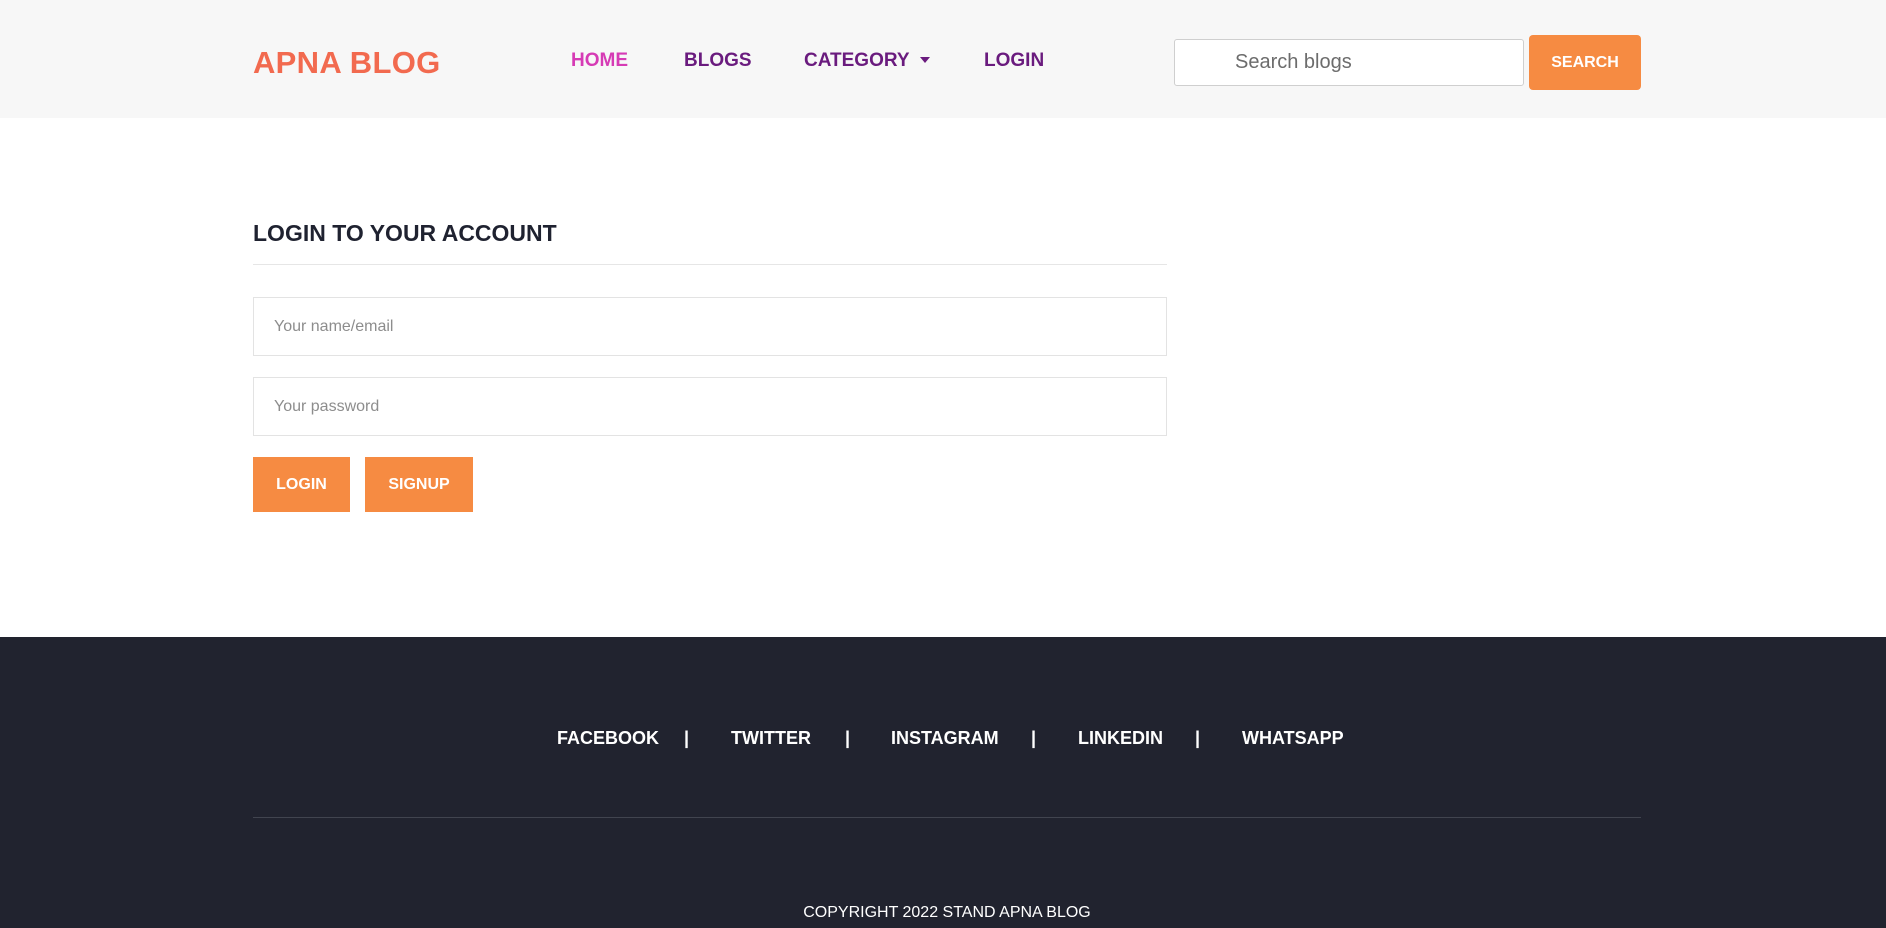  What do you see at coordinates (771, 738) in the screenshot?
I see `social-link-twitter: TWITTER` at bounding box center [771, 738].